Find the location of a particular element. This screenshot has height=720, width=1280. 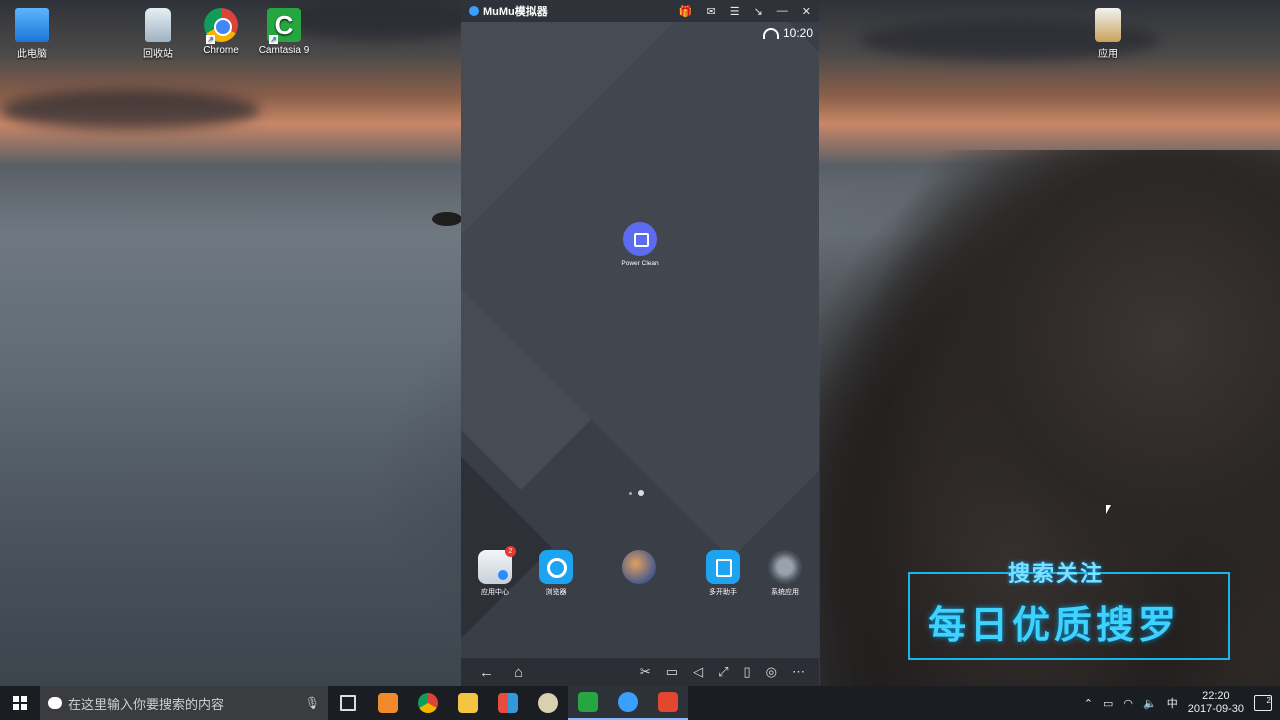

notification-count: 2 is located at coordinates (1268, 700).